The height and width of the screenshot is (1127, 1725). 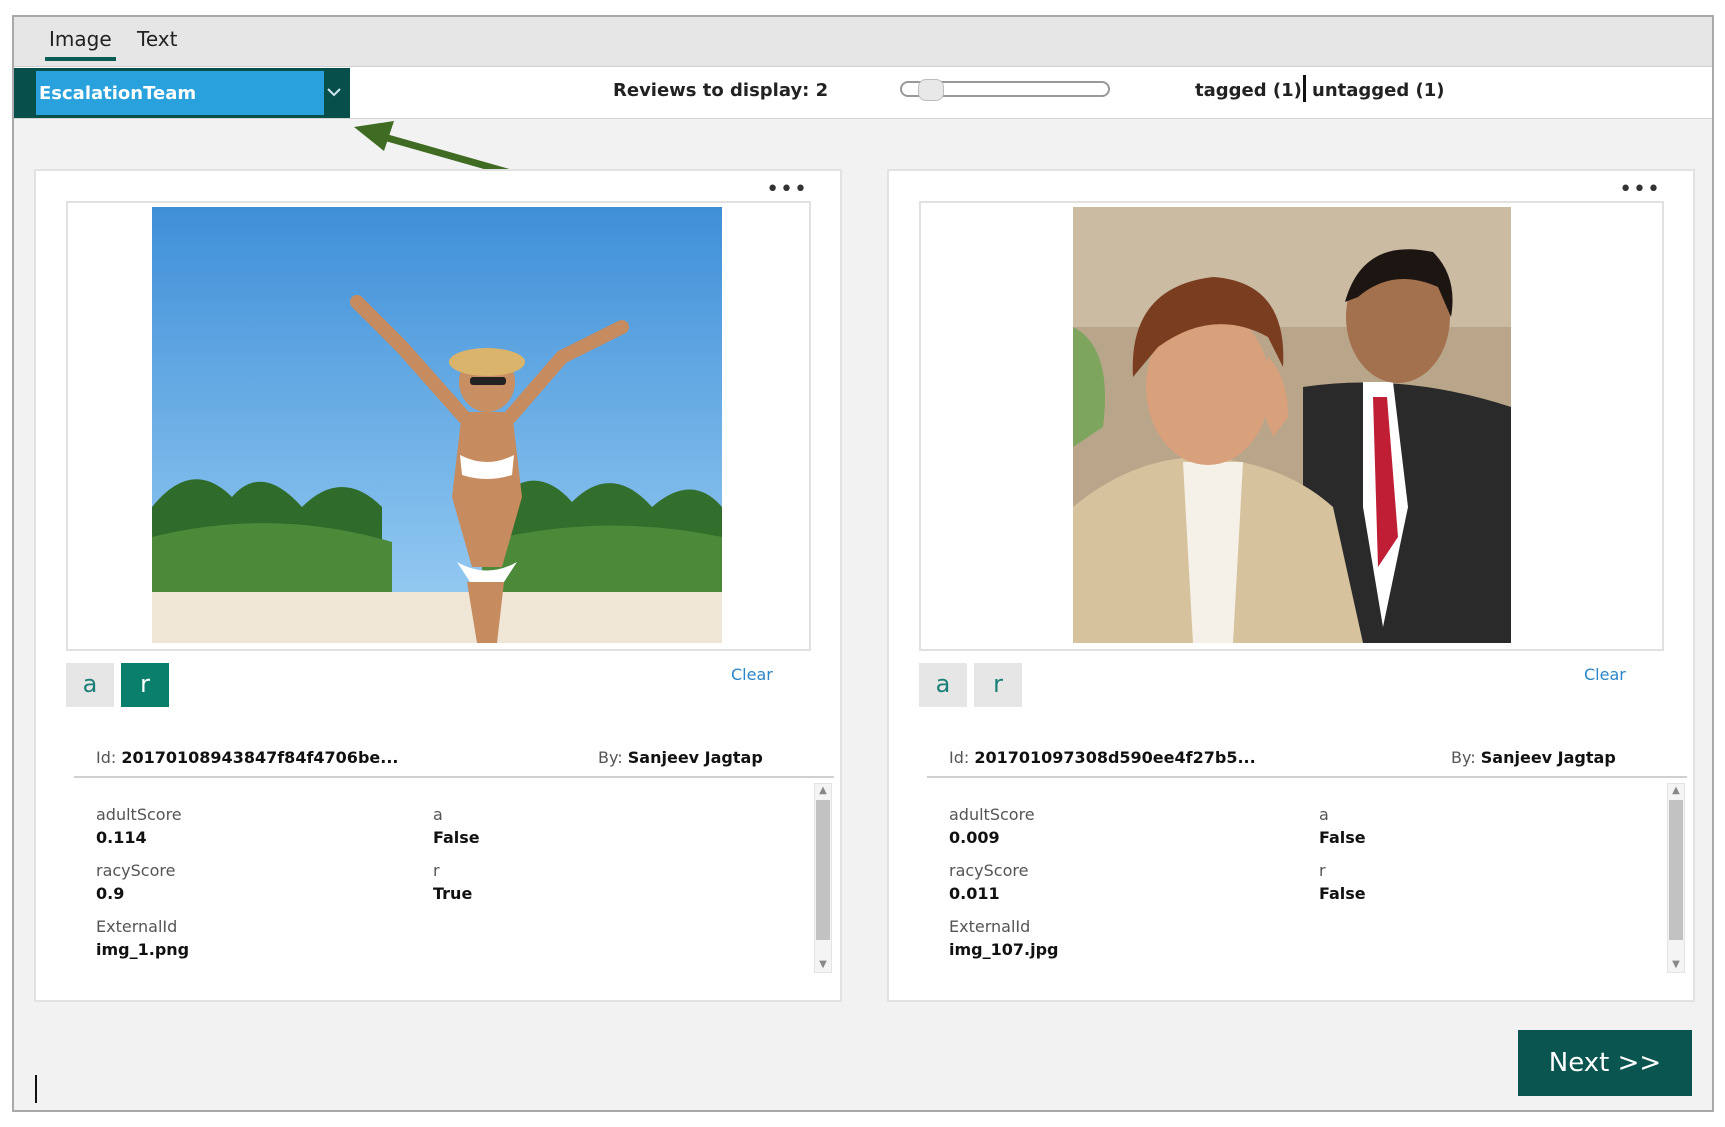 I want to click on field-value: 0.114, so click(x=121, y=837).